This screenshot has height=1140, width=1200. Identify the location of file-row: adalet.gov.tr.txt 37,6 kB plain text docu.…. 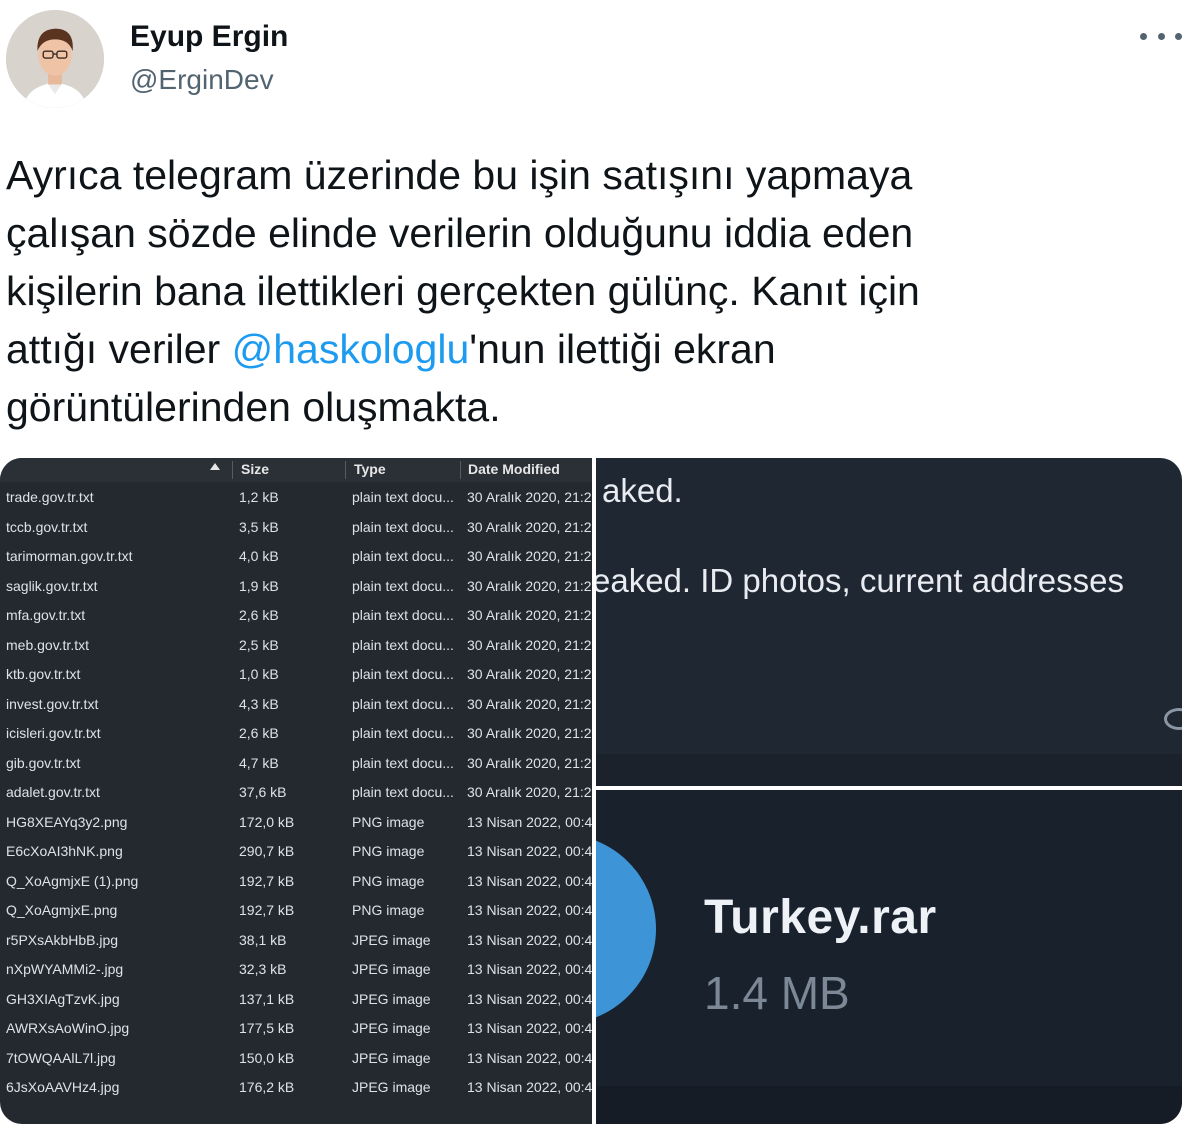
(296, 792).